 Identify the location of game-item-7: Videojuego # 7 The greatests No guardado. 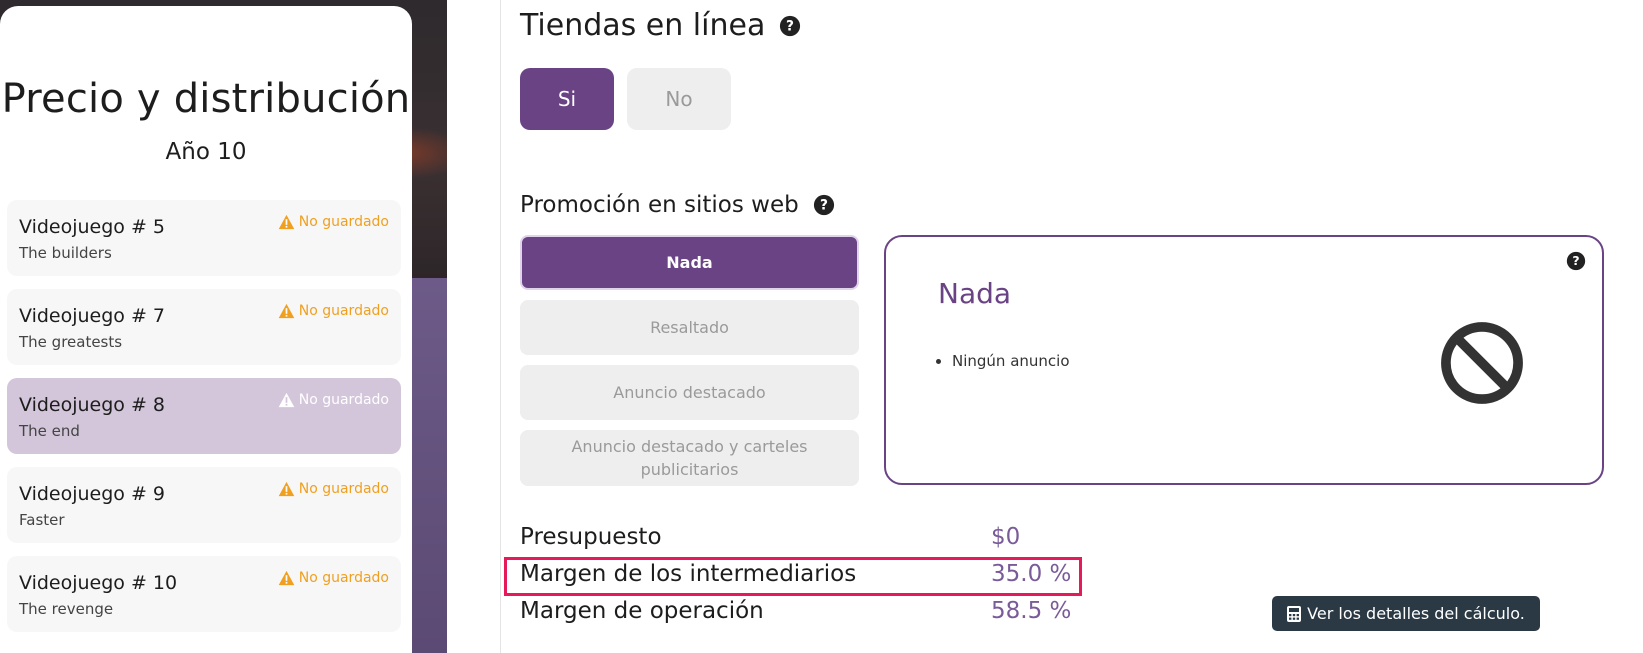
(204, 327).